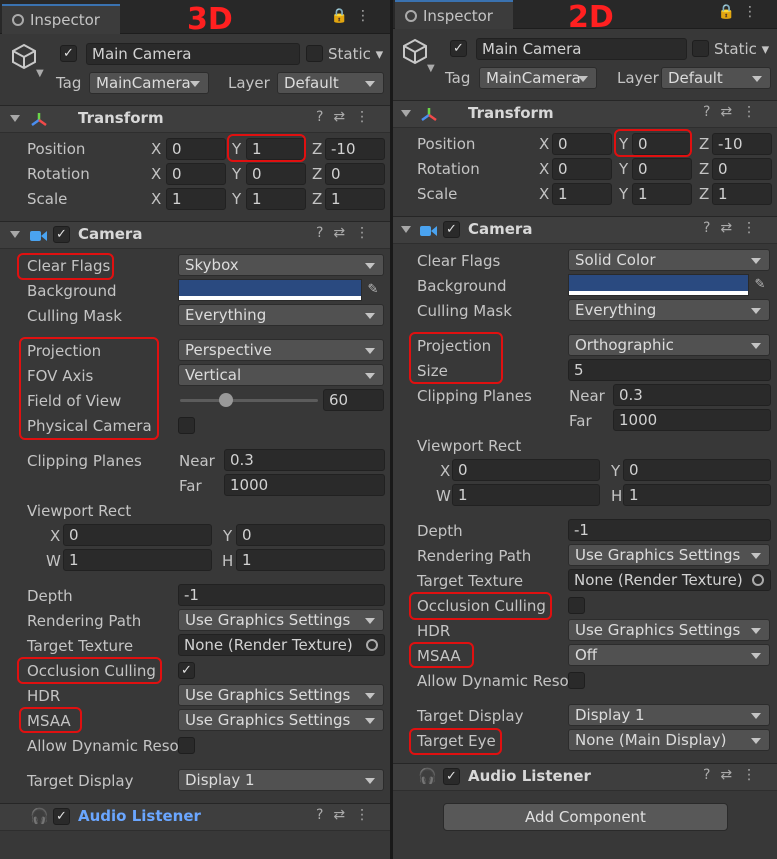 The width and height of the screenshot is (777, 859). Describe the element at coordinates (281, 375) in the screenshot. I see `fov-axis-dropdown: Vertical` at that location.